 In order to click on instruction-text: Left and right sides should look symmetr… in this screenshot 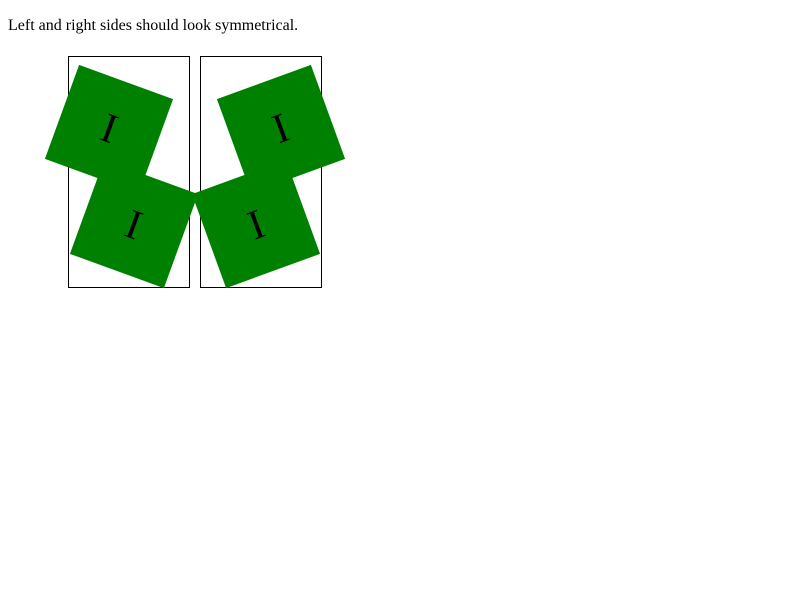, I will do `click(153, 25)`.